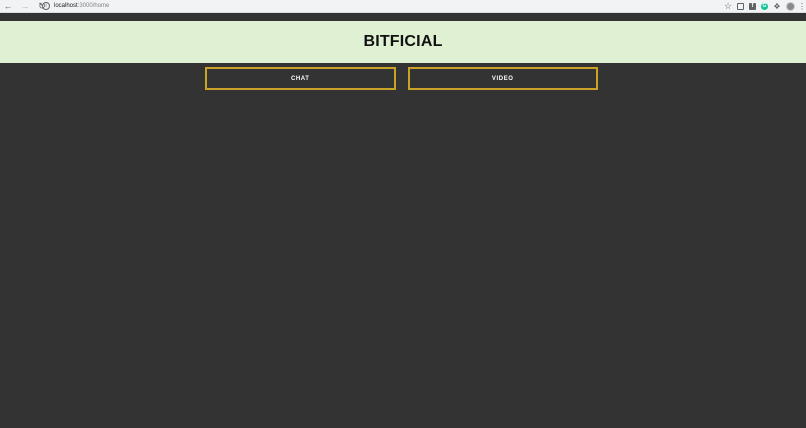 This screenshot has width=806, height=428. I want to click on video-button: VIDEO, so click(502, 78).